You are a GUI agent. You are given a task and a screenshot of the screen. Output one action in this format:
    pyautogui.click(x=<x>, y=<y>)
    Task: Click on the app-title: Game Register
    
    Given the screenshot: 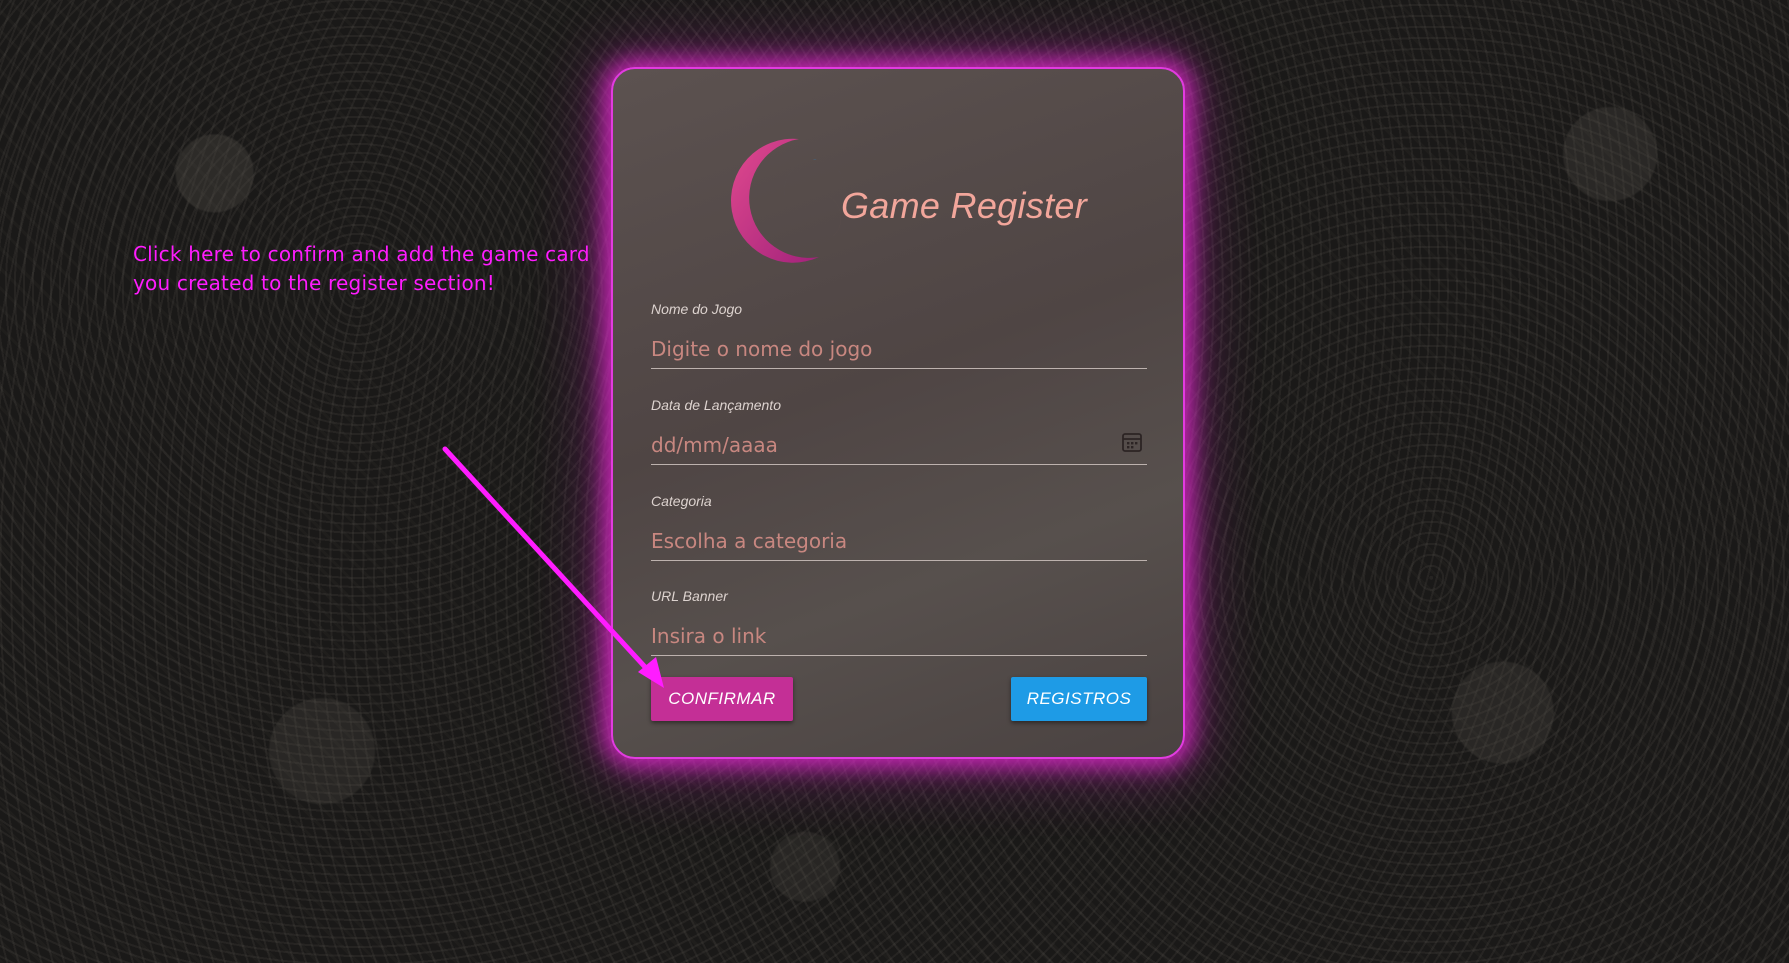 What is the action you would take?
    pyautogui.click(x=964, y=205)
    